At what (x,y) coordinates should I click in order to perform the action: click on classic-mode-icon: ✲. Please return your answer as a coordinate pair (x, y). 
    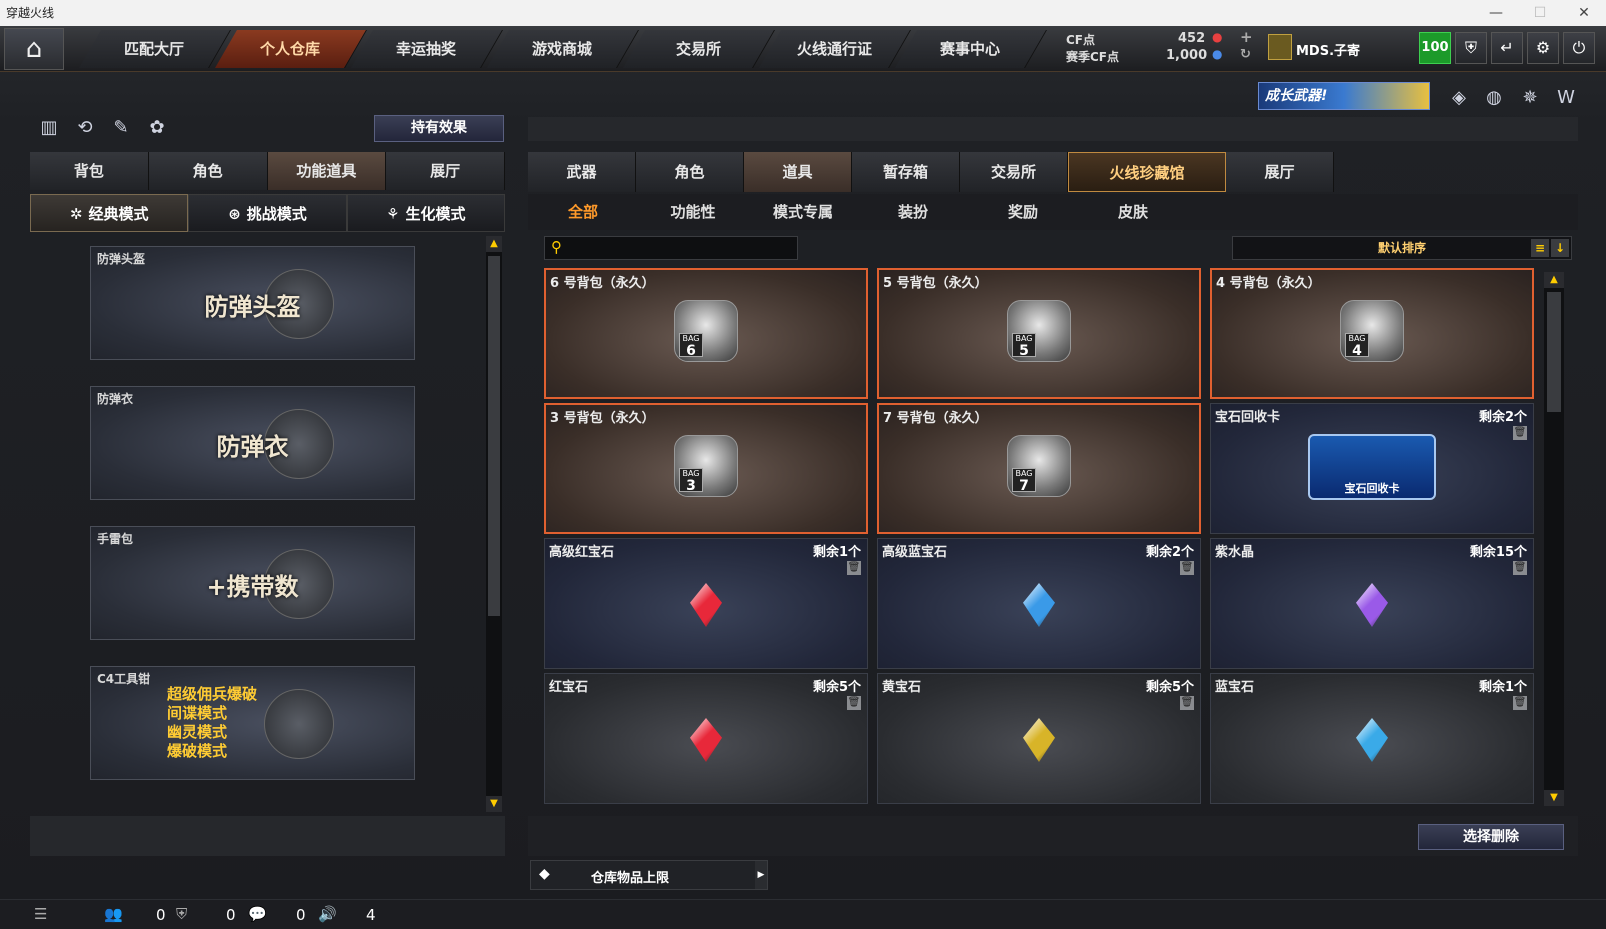
    Looking at the image, I should click on (76, 214).